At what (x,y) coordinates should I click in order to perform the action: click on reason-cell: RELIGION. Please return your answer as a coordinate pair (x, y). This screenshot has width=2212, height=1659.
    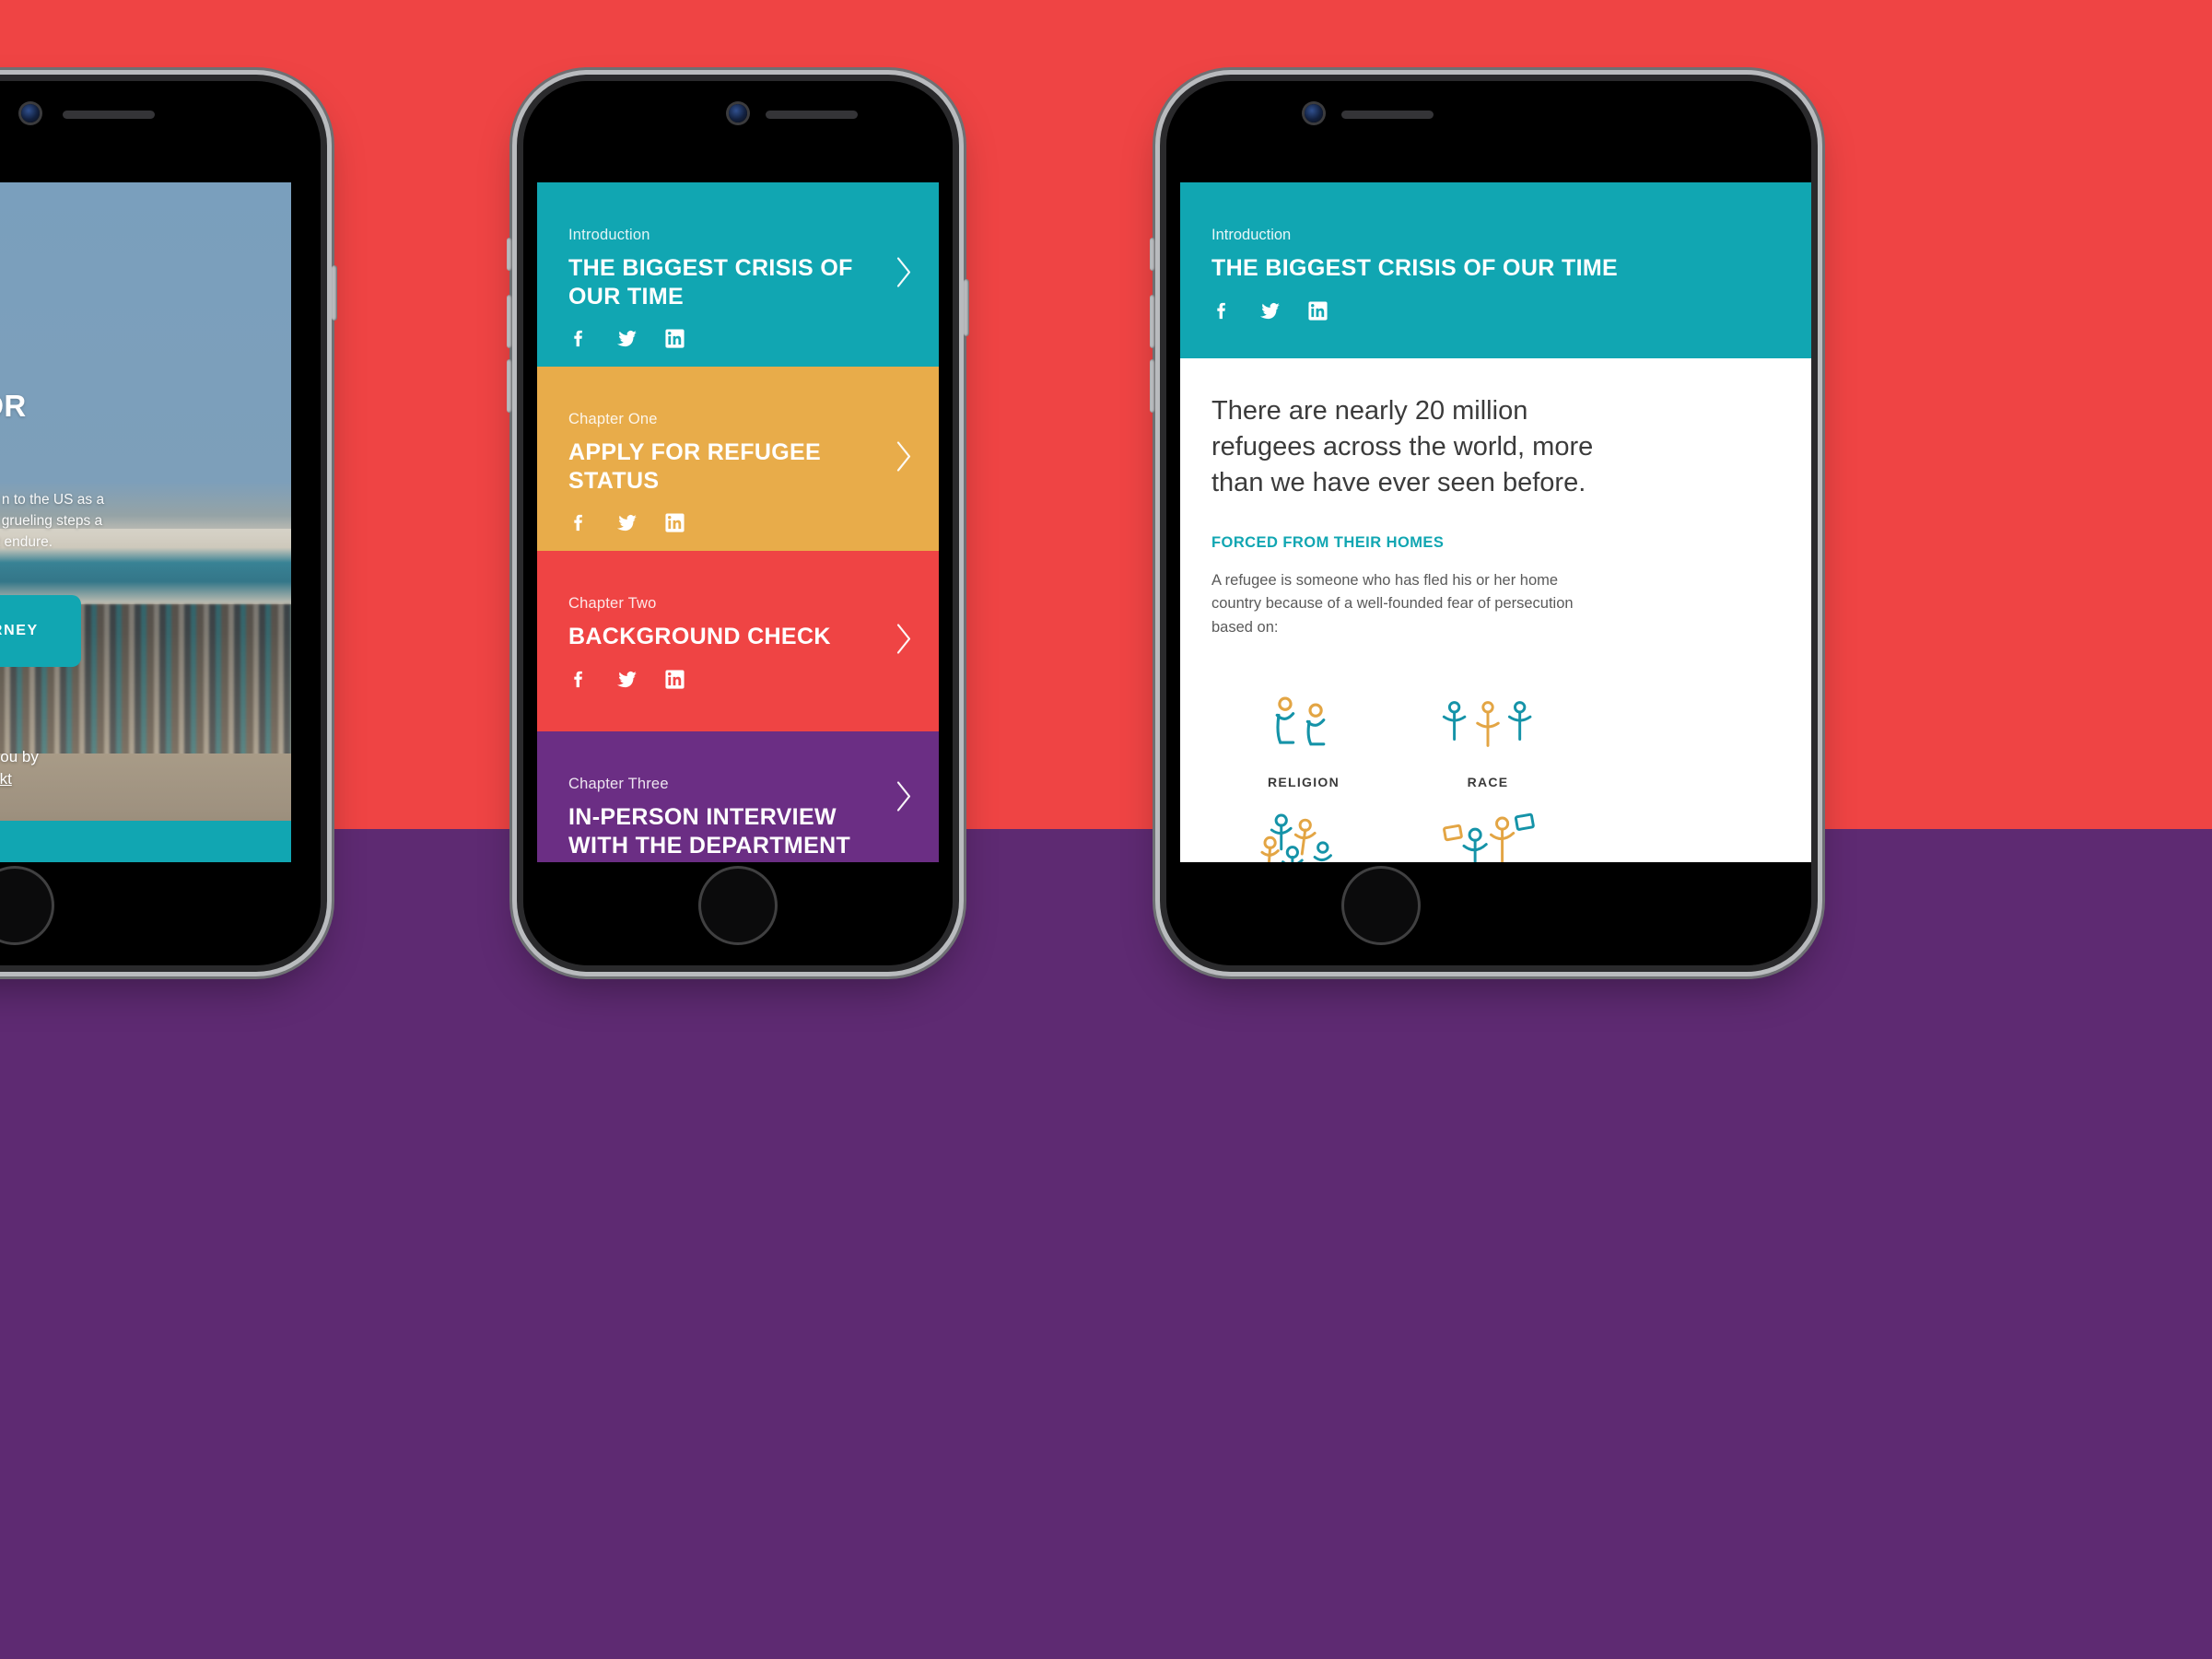
    Looking at the image, I should click on (1303, 736).